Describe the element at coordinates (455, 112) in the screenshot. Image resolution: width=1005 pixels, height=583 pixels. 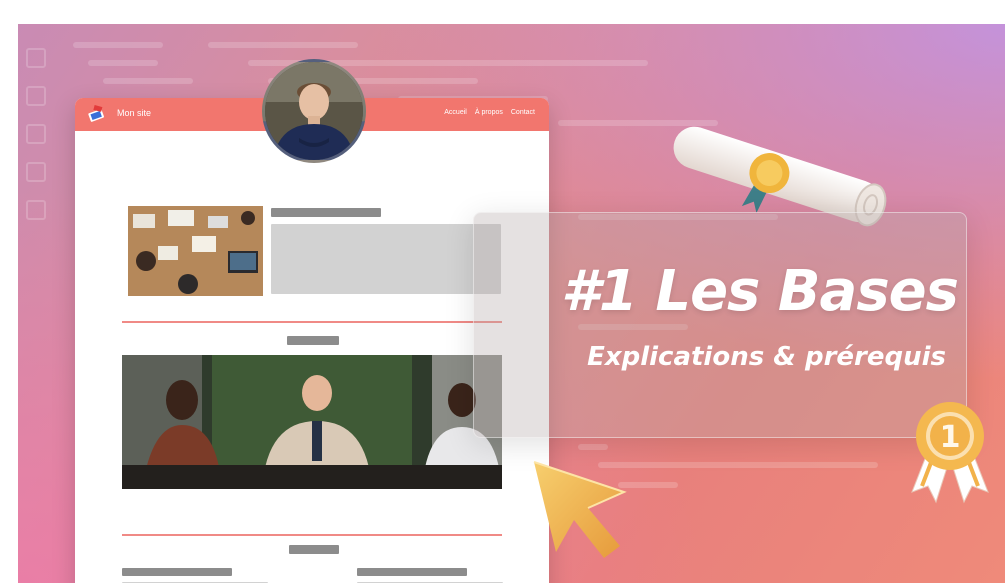
I see `nav-accueil: Accueil` at that location.